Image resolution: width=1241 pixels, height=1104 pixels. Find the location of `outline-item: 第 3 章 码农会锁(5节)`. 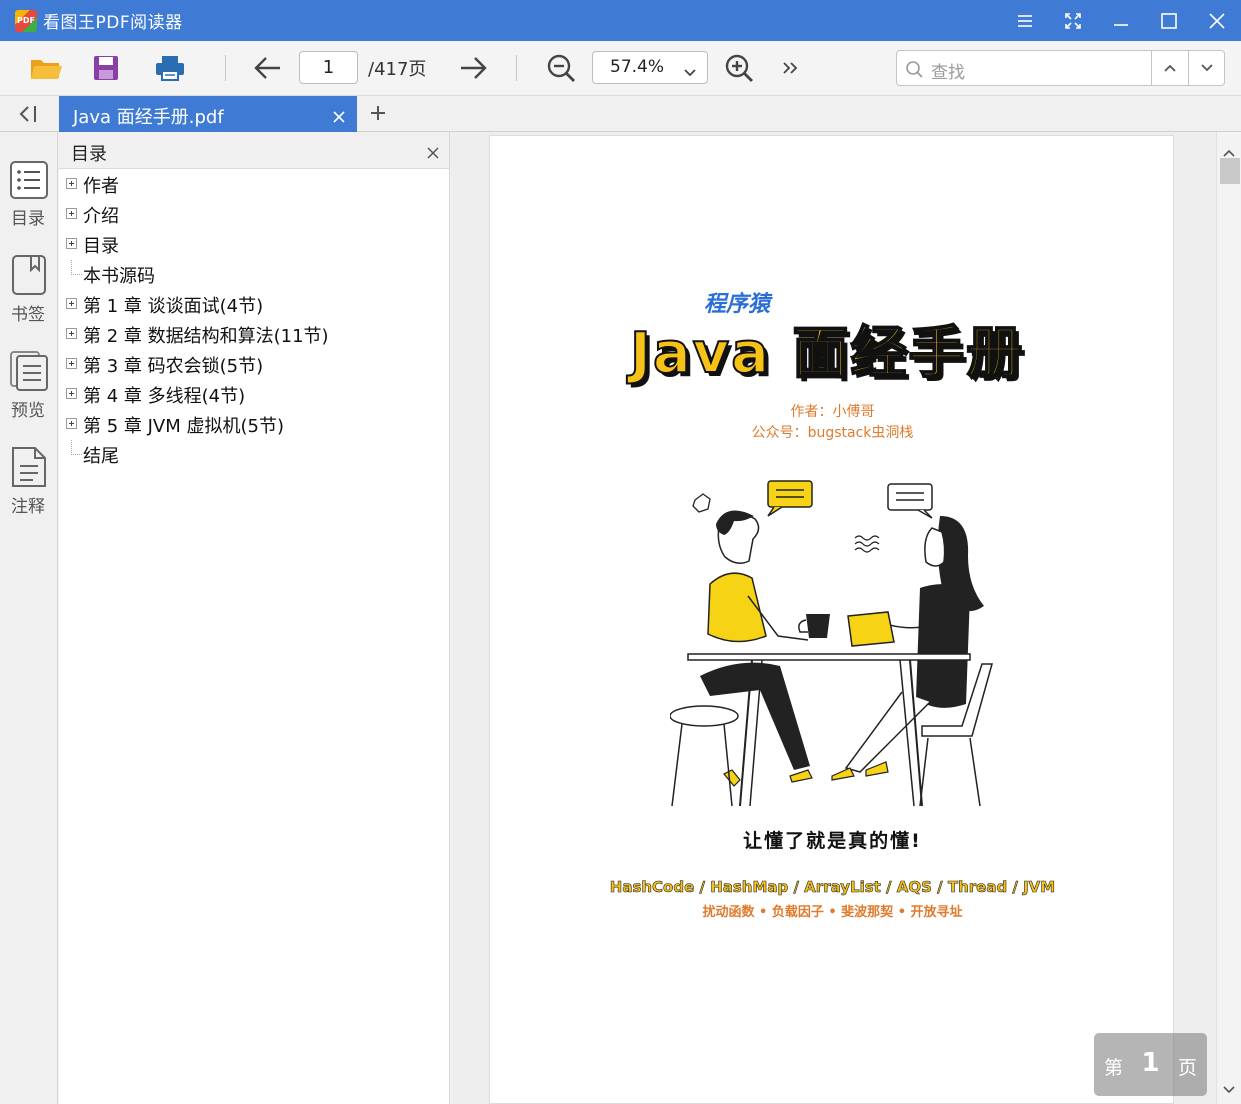

outline-item: 第 3 章 码农会锁(5节) is located at coordinates (254, 365).